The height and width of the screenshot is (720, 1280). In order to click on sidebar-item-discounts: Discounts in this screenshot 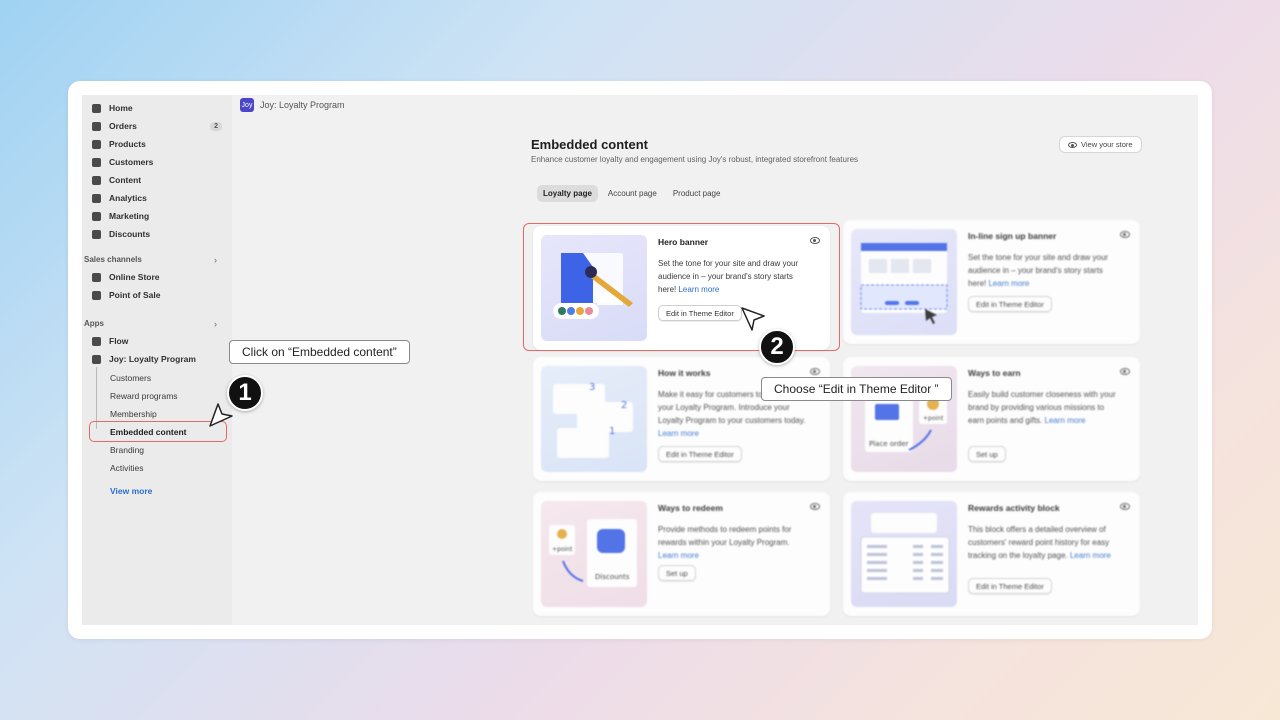, I will do `click(157, 234)`.